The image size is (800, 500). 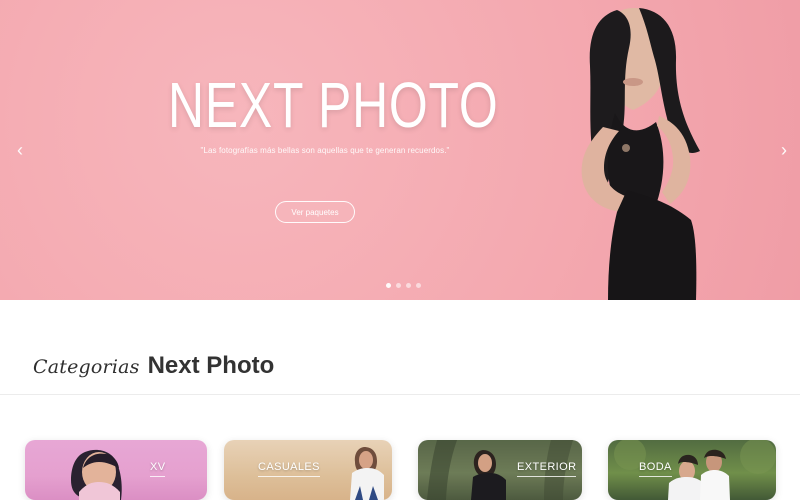 What do you see at coordinates (96, 474) in the screenshot?
I see `xv-category-image` at bounding box center [96, 474].